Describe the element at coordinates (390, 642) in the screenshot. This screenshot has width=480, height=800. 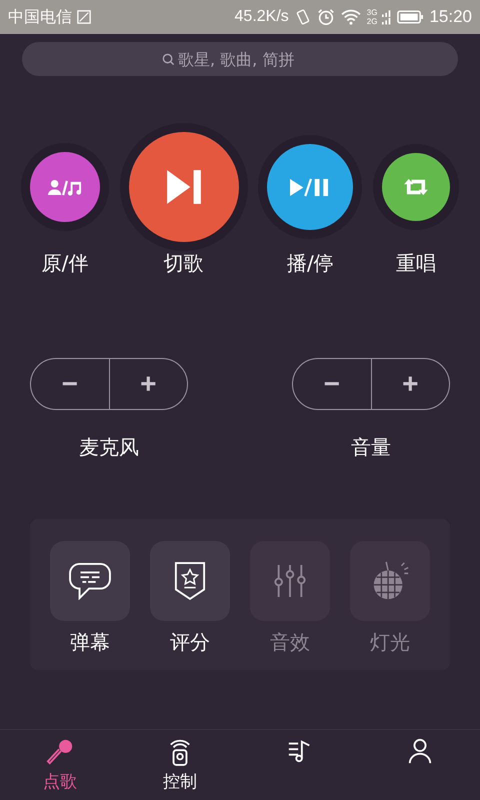
I see `feature-label: 灯光` at that location.